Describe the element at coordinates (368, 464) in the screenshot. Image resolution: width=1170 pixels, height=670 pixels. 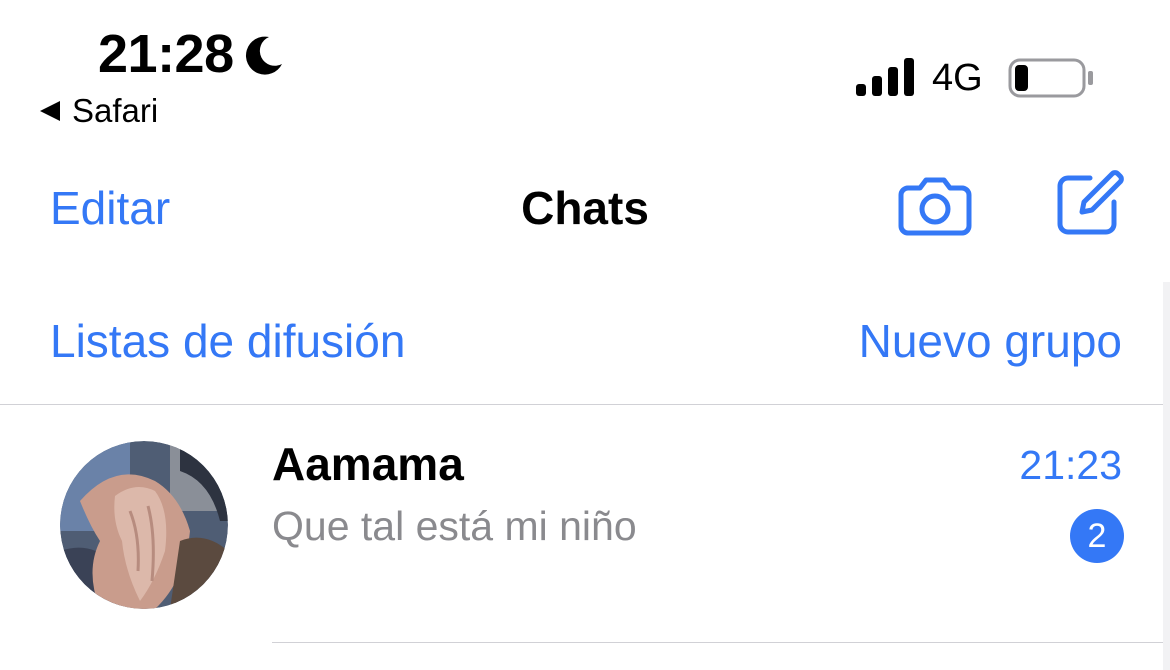
I see `chat-name: Aamama` at that location.